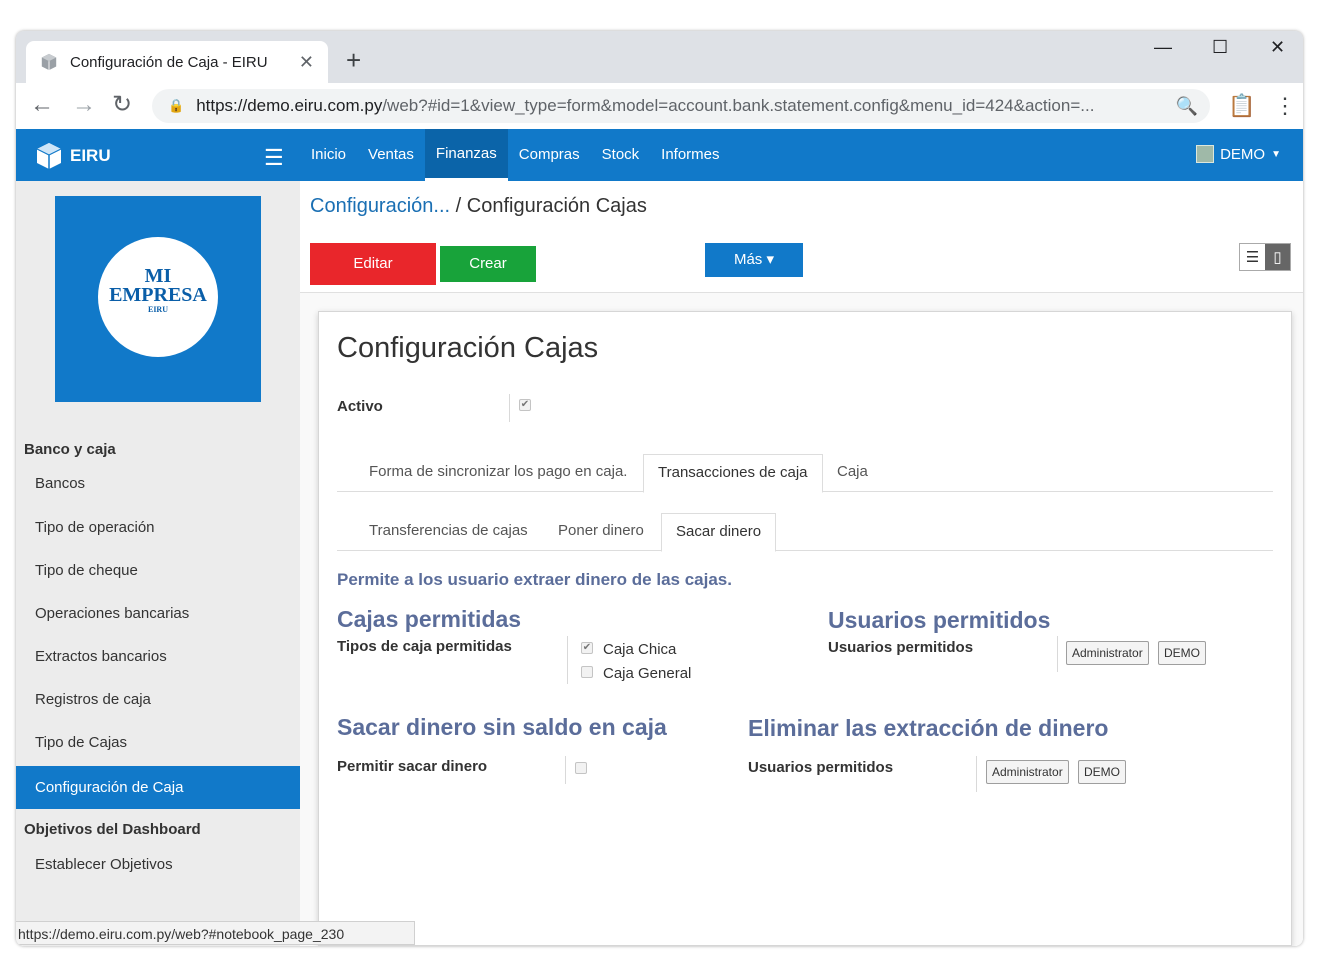 The image size is (1326, 970). What do you see at coordinates (1277, 257) in the screenshot?
I see `form-view-icon: ▯` at bounding box center [1277, 257].